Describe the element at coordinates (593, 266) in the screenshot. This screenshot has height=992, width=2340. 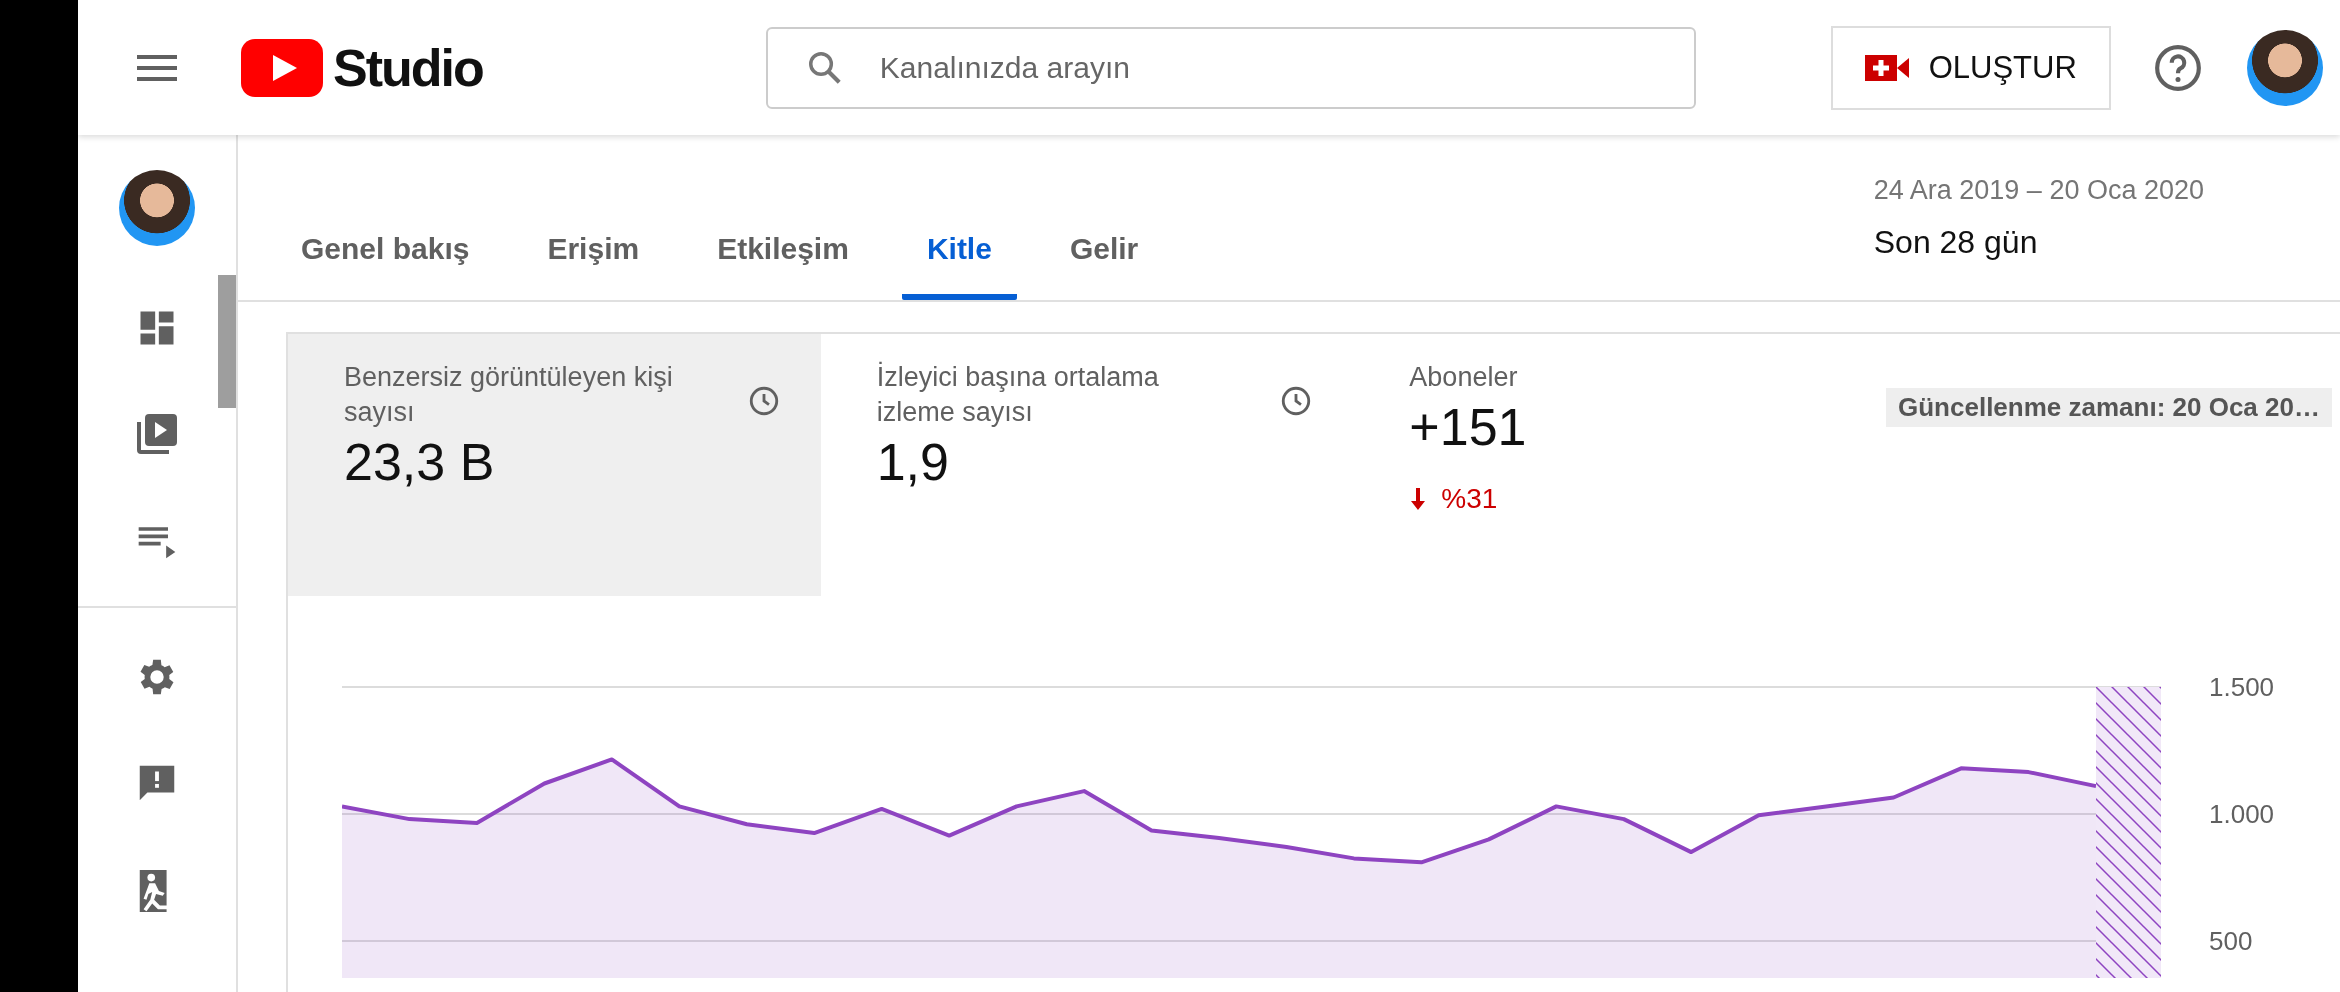
I see `tab: Erişim` at that location.